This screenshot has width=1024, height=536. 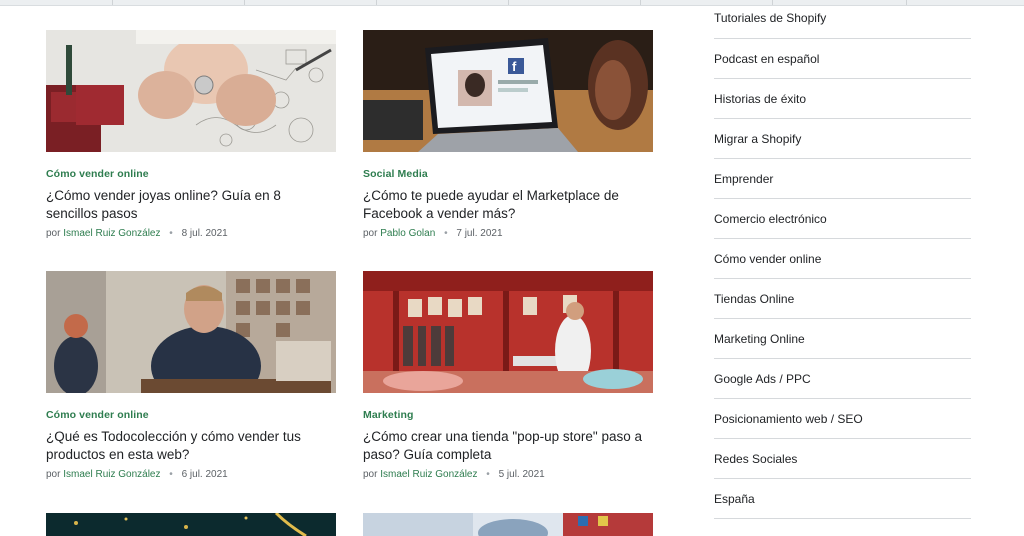 What do you see at coordinates (842, 339) in the screenshot?
I see `sidebar-item-marketing: Marketing Online` at bounding box center [842, 339].